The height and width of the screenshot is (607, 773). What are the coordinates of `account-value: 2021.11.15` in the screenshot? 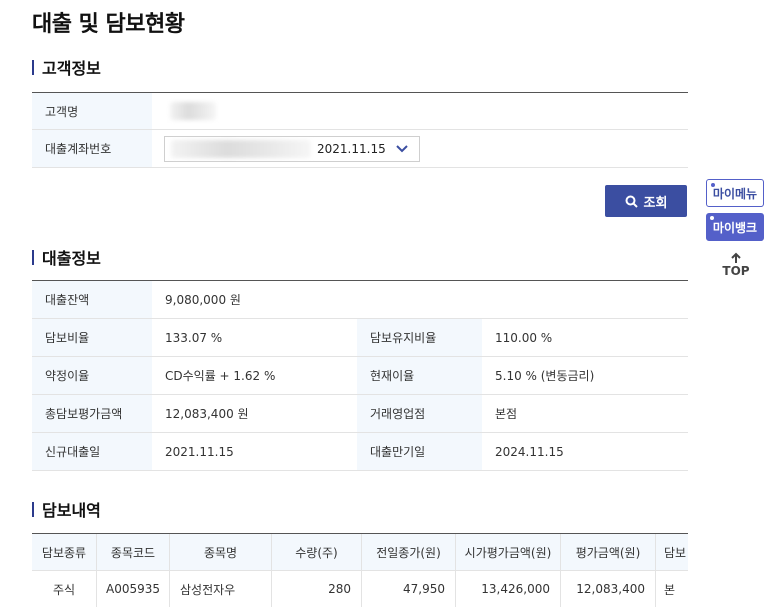 It's located at (420, 148).